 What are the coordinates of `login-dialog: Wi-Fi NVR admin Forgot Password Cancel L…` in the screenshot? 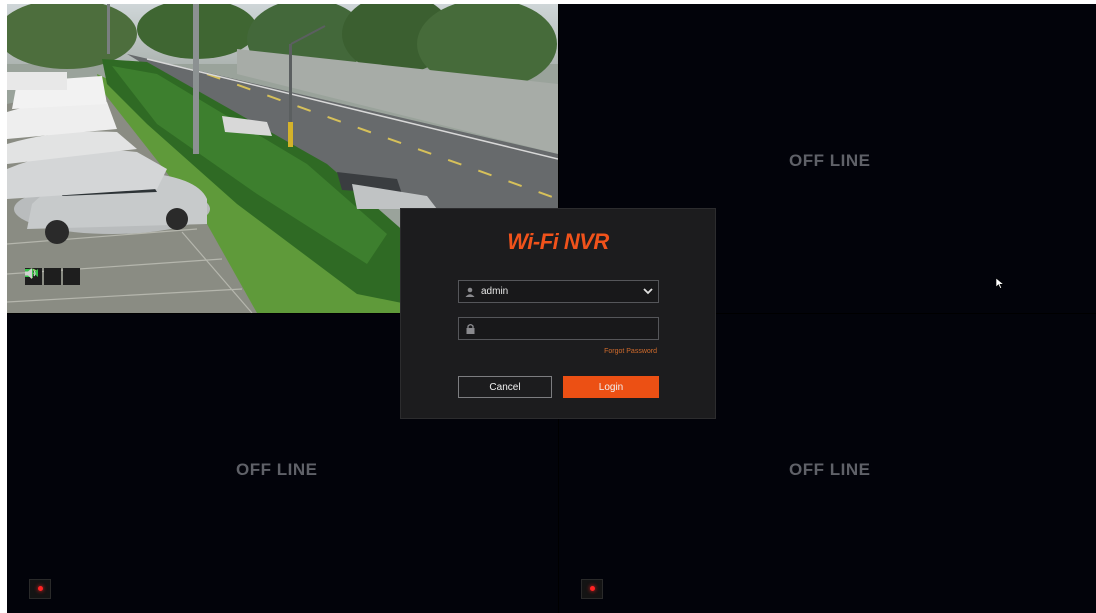 It's located at (558, 313).